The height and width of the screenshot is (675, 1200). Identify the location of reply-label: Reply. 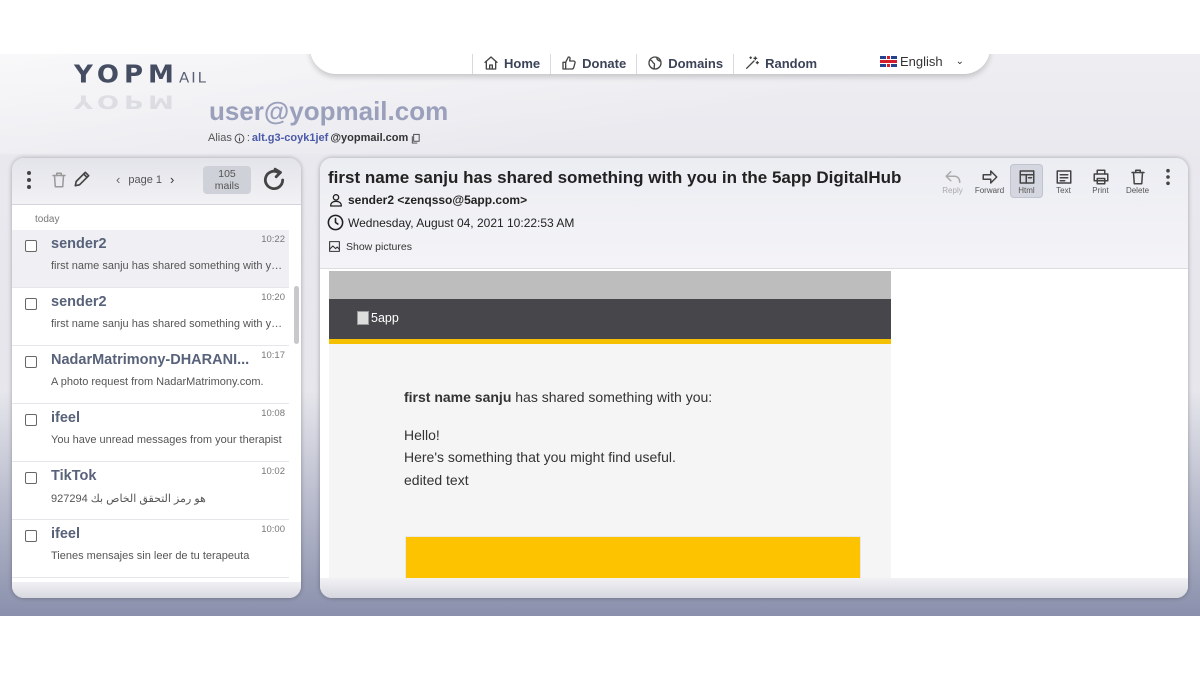
(952, 190).